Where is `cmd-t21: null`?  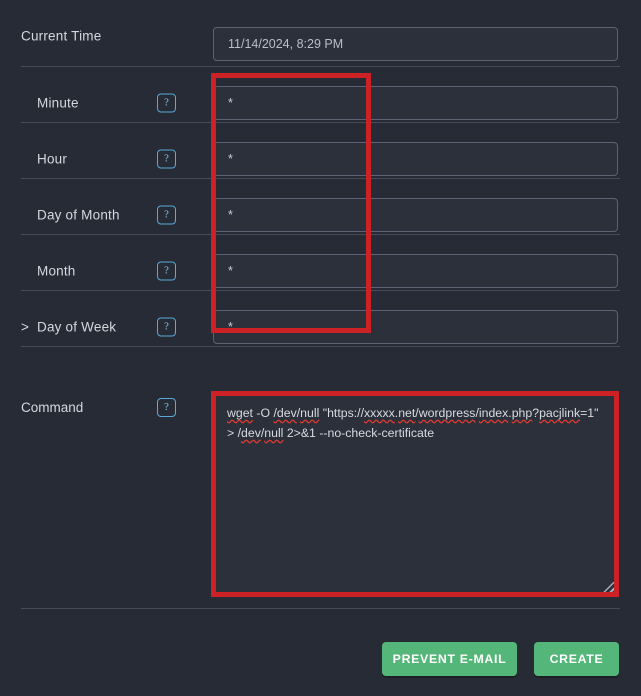 cmd-t21: null is located at coordinates (274, 433).